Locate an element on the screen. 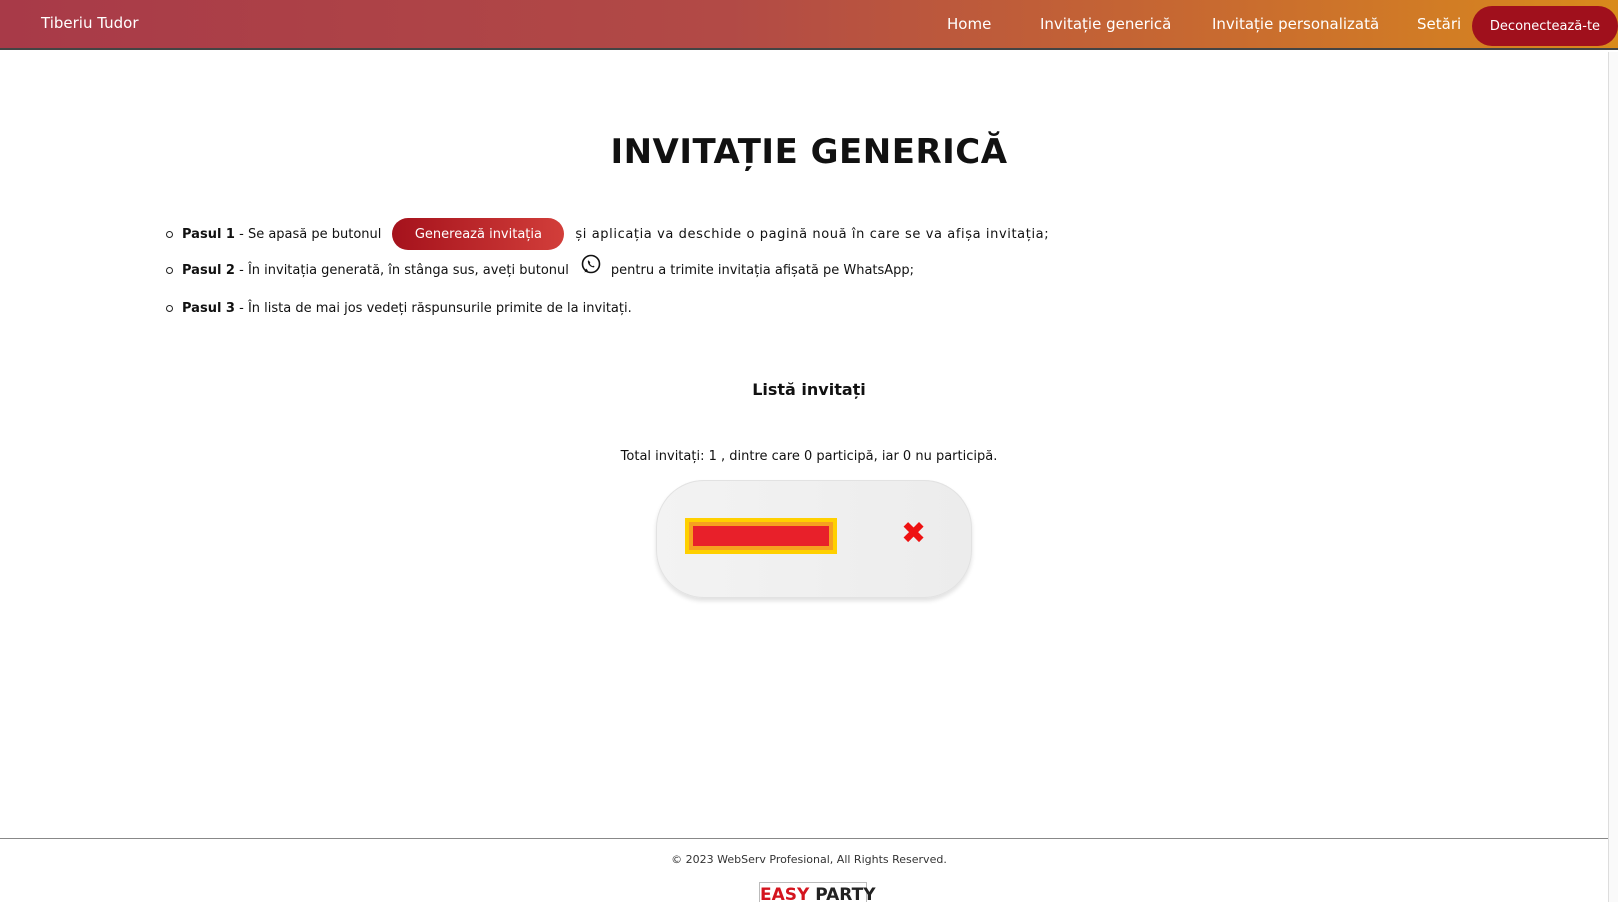 This screenshot has height=902, width=1618. scrollbar is located at coordinates (1613, 477).